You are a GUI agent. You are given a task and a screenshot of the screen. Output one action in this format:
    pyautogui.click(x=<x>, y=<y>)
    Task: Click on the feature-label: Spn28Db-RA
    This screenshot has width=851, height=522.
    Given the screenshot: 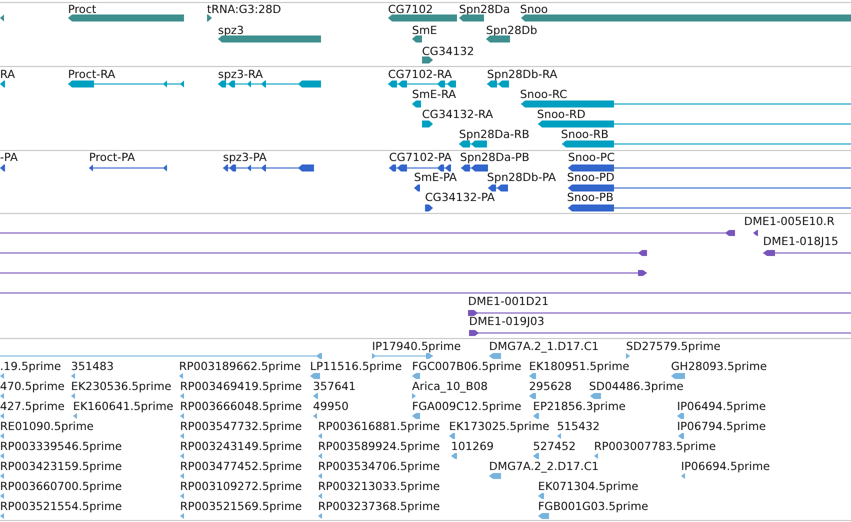 What is the action you would take?
    pyautogui.click(x=522, y=75)
    